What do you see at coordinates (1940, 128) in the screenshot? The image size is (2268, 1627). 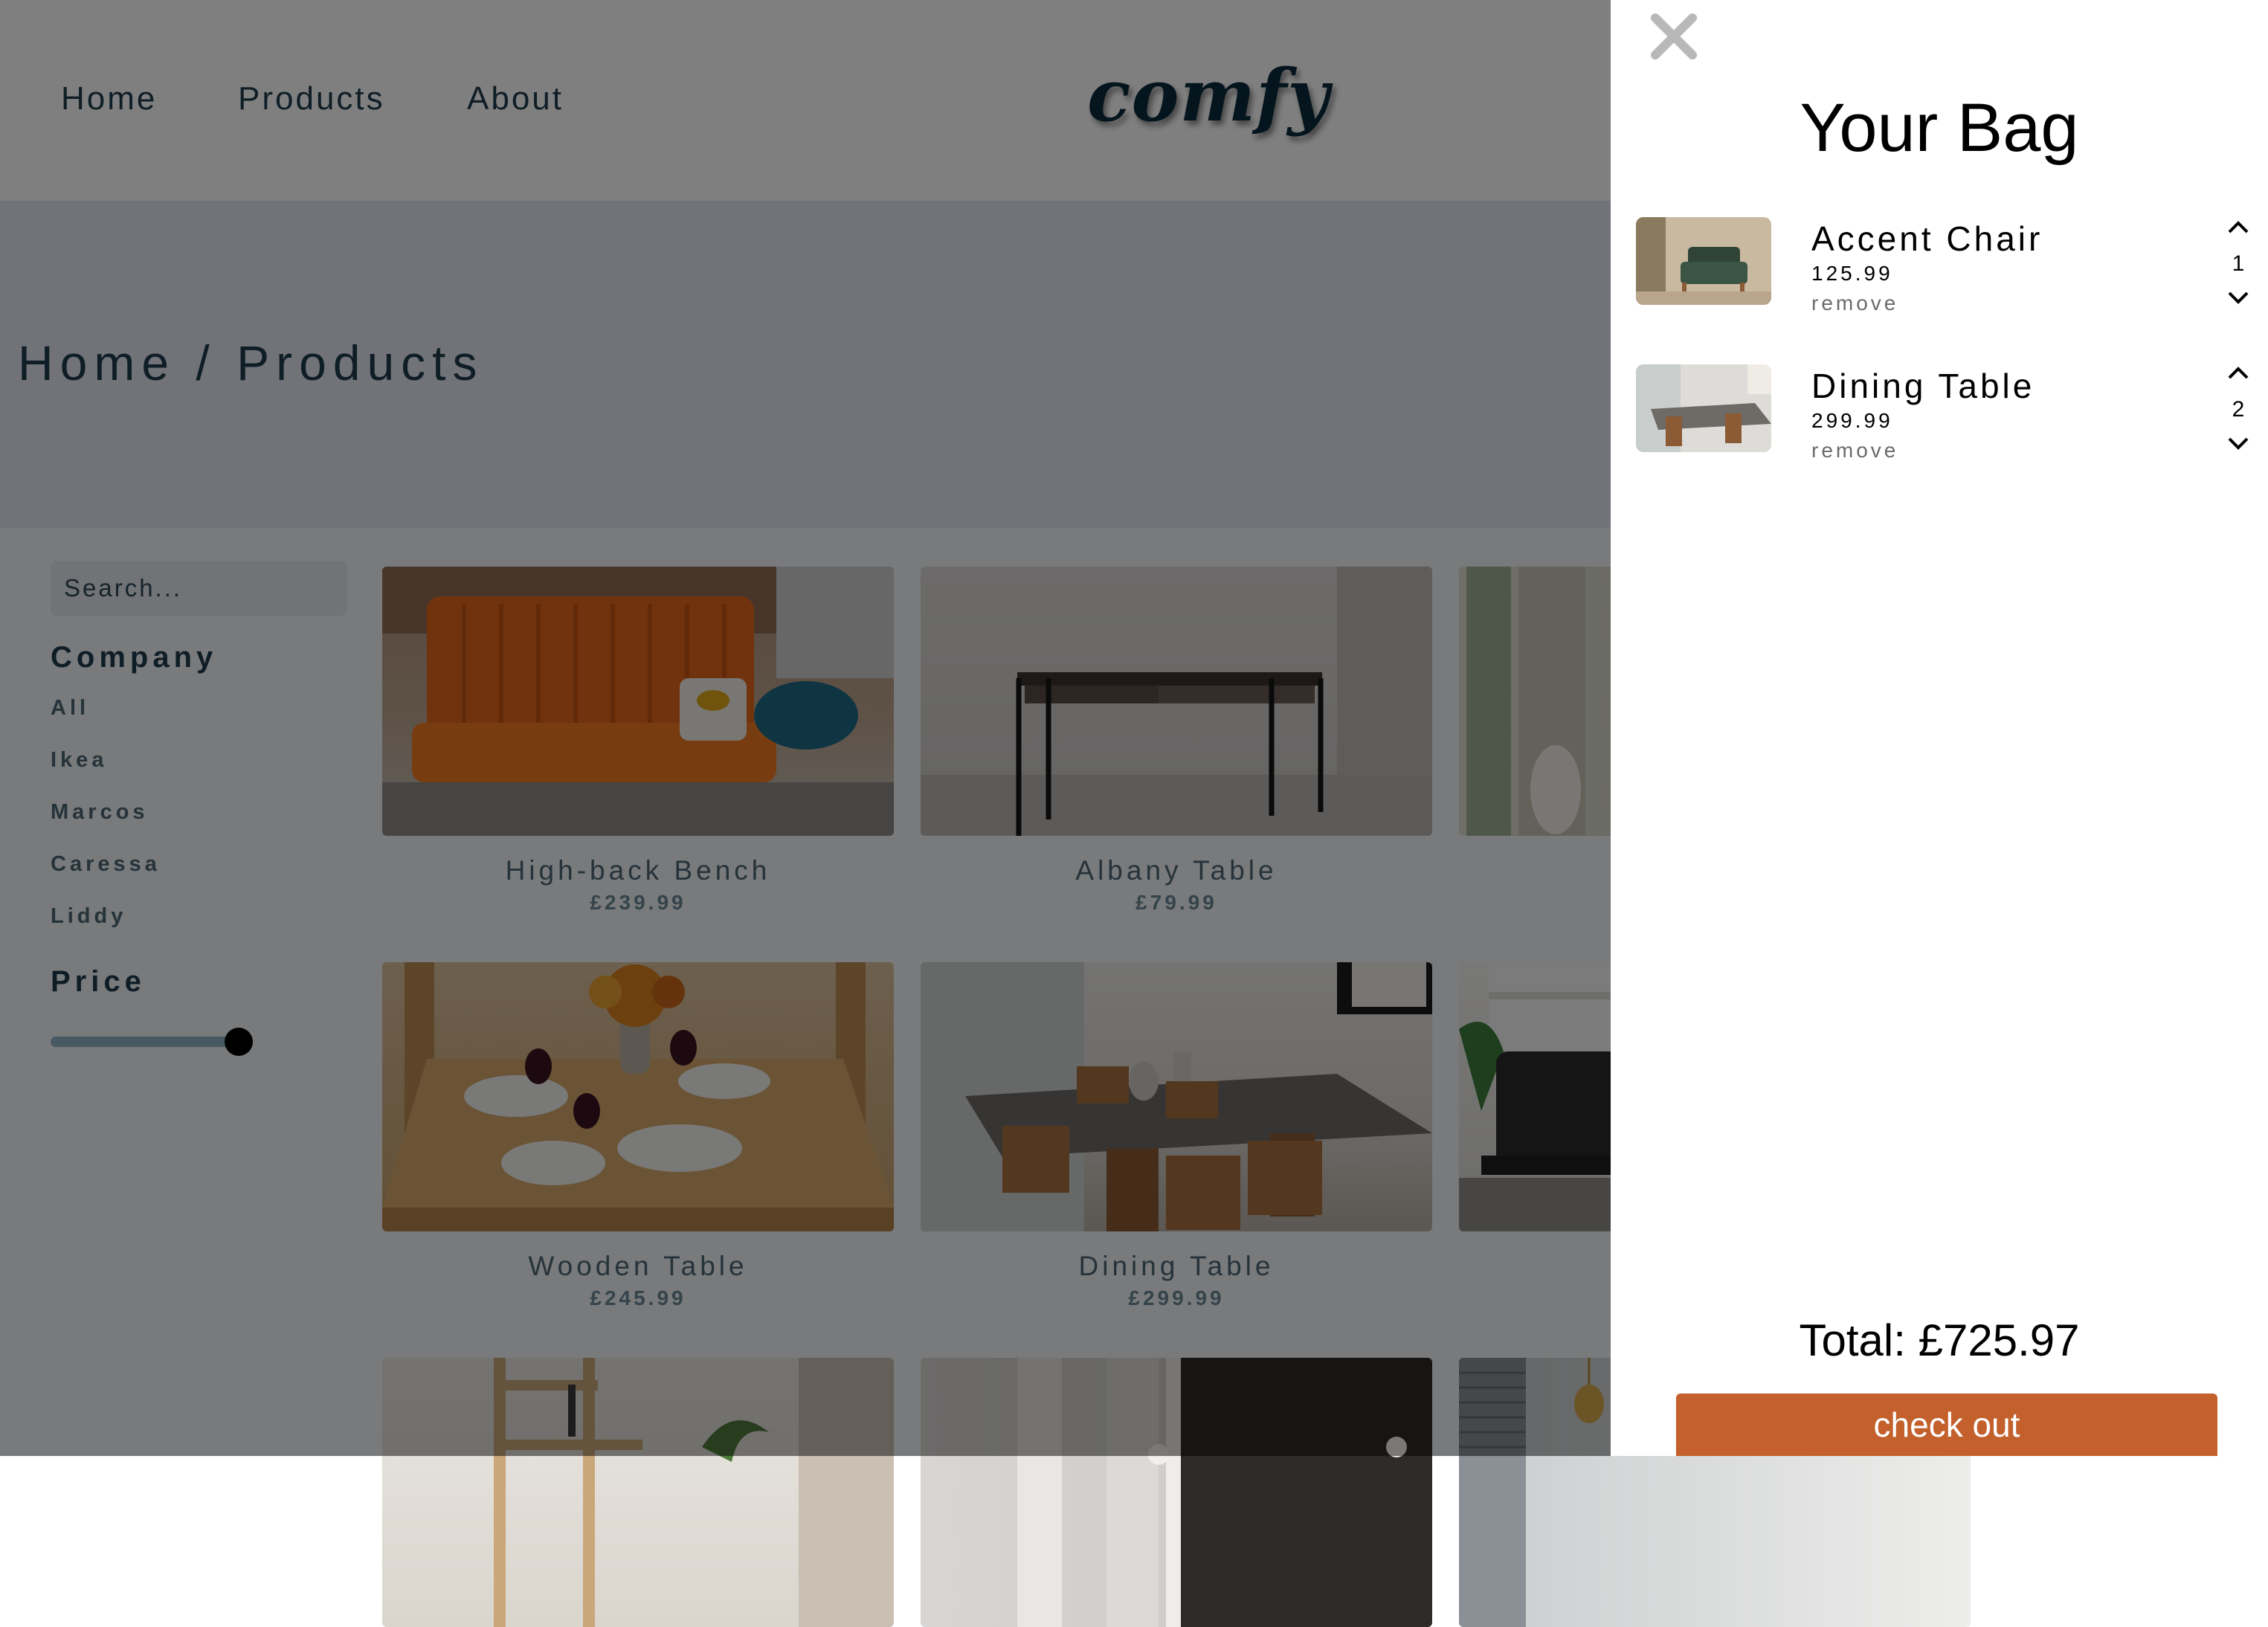 I see `cart-title: Your Bag` at bounding box center [1940, 128].